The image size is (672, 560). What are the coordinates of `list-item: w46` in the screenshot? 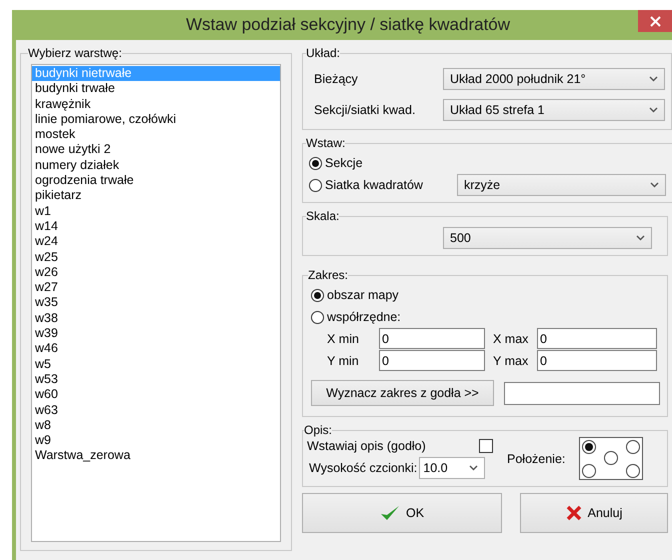 It's located at (156, 349).